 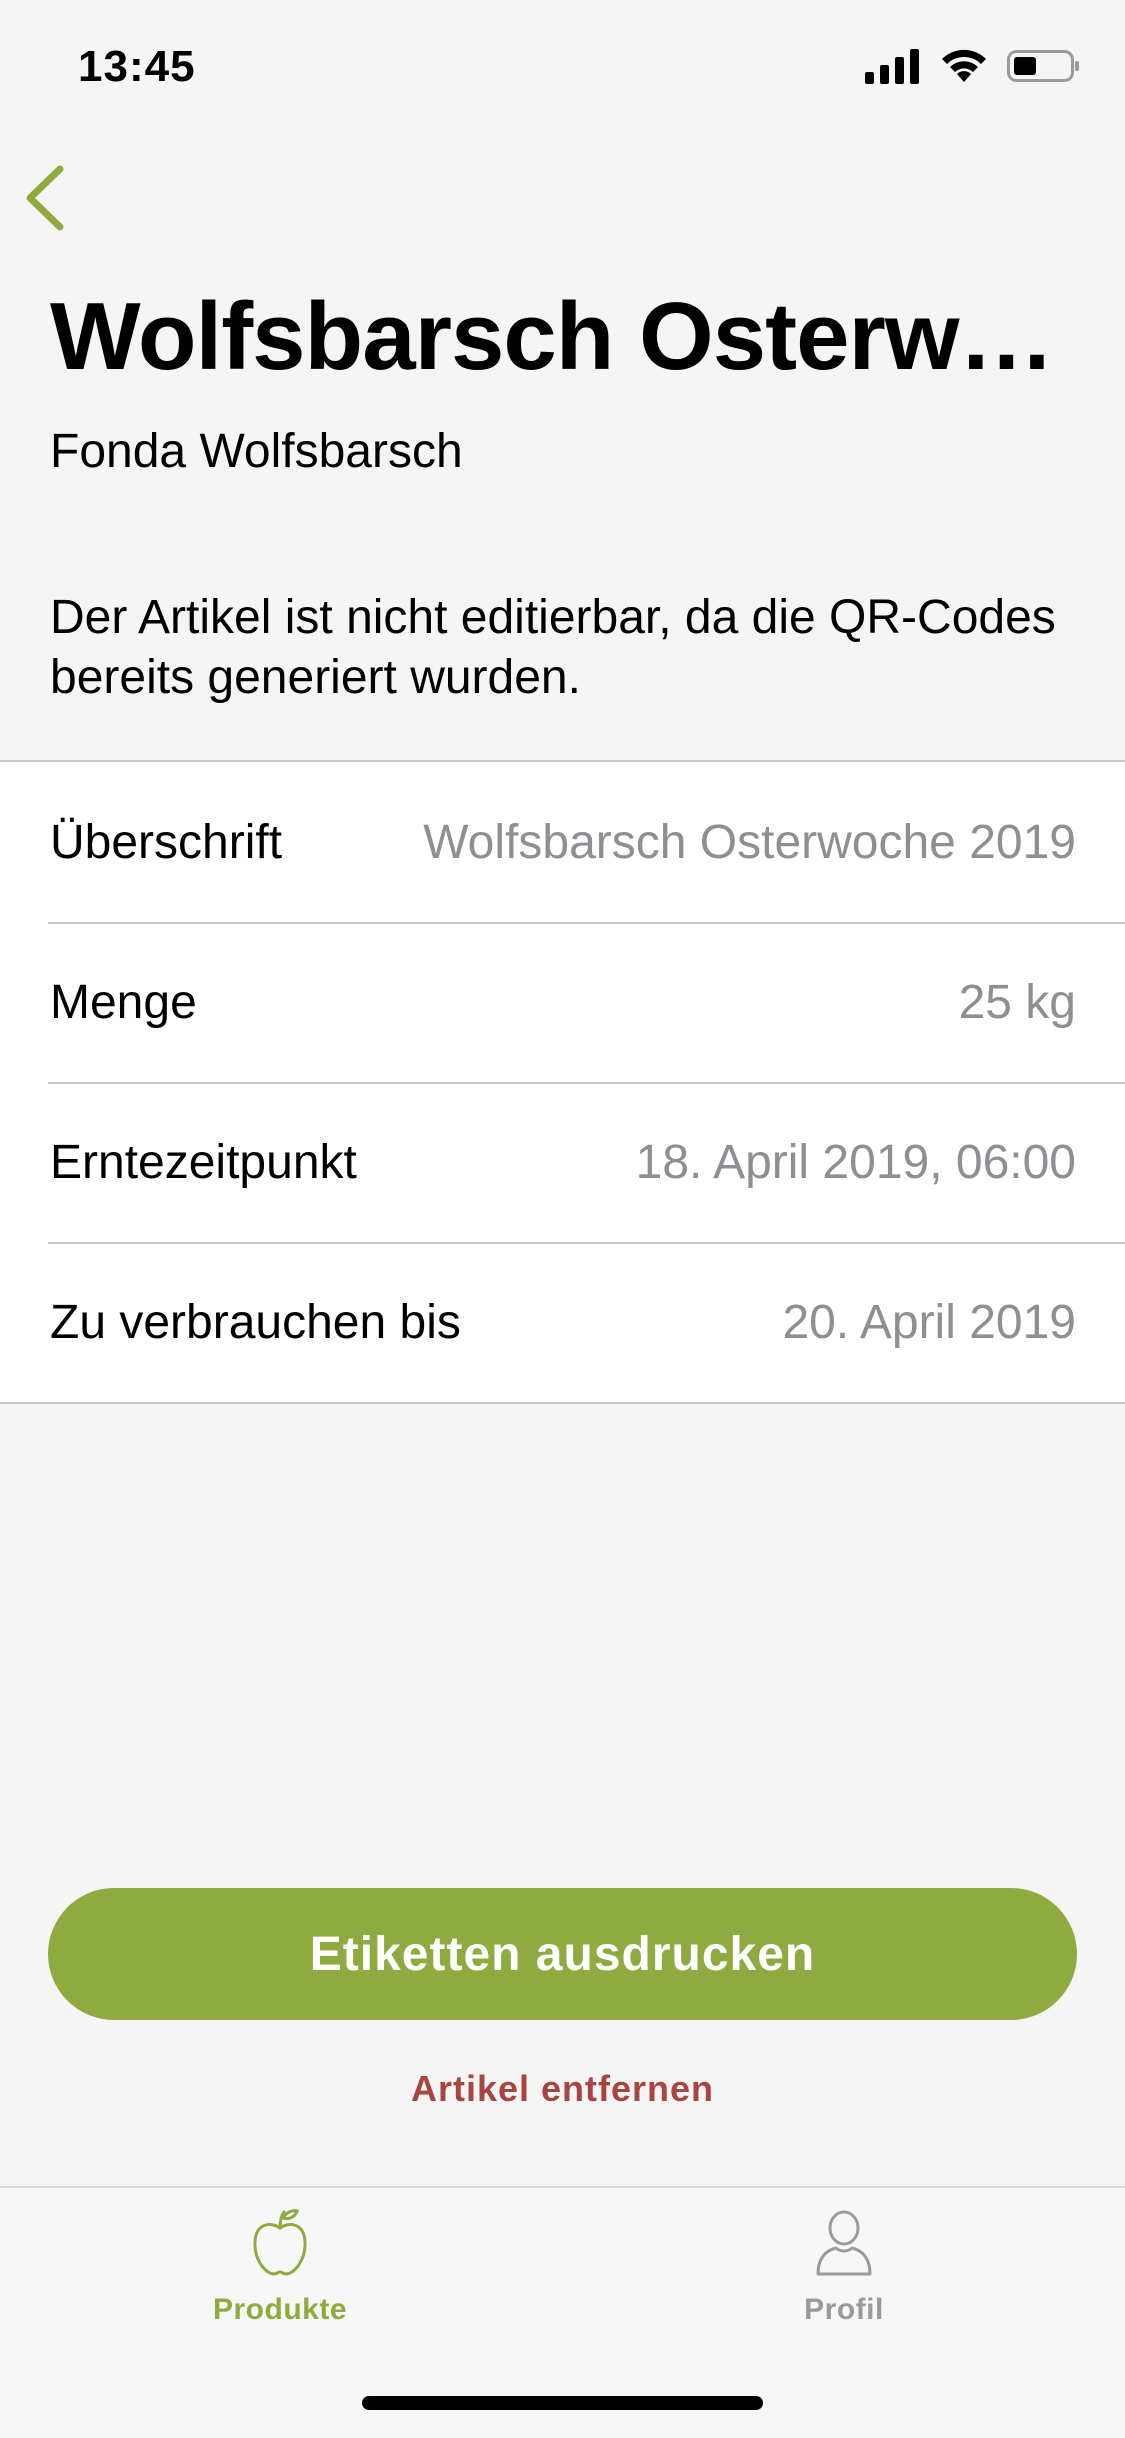 What do you see at coordinates (562, 1002) in the screenshot?
I see `detail-row-quantity: Menge 25 kg` at bounding box center [562, 1002].